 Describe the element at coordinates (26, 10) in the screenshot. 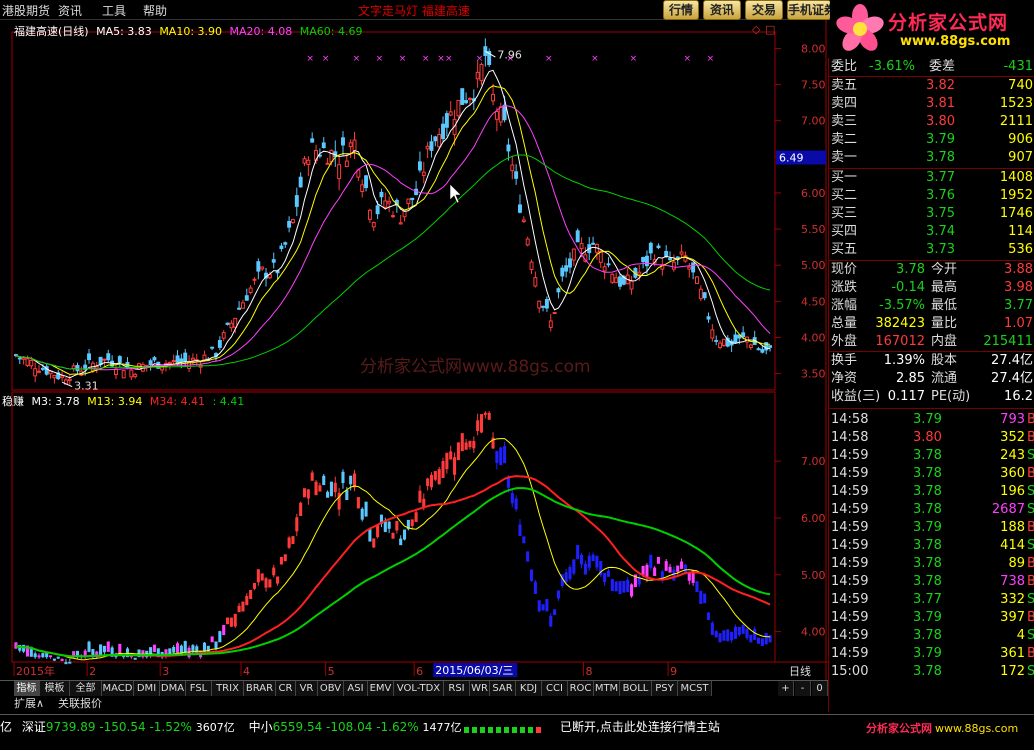

I see `menu-item-hk-futures: 港股期货` at that location.